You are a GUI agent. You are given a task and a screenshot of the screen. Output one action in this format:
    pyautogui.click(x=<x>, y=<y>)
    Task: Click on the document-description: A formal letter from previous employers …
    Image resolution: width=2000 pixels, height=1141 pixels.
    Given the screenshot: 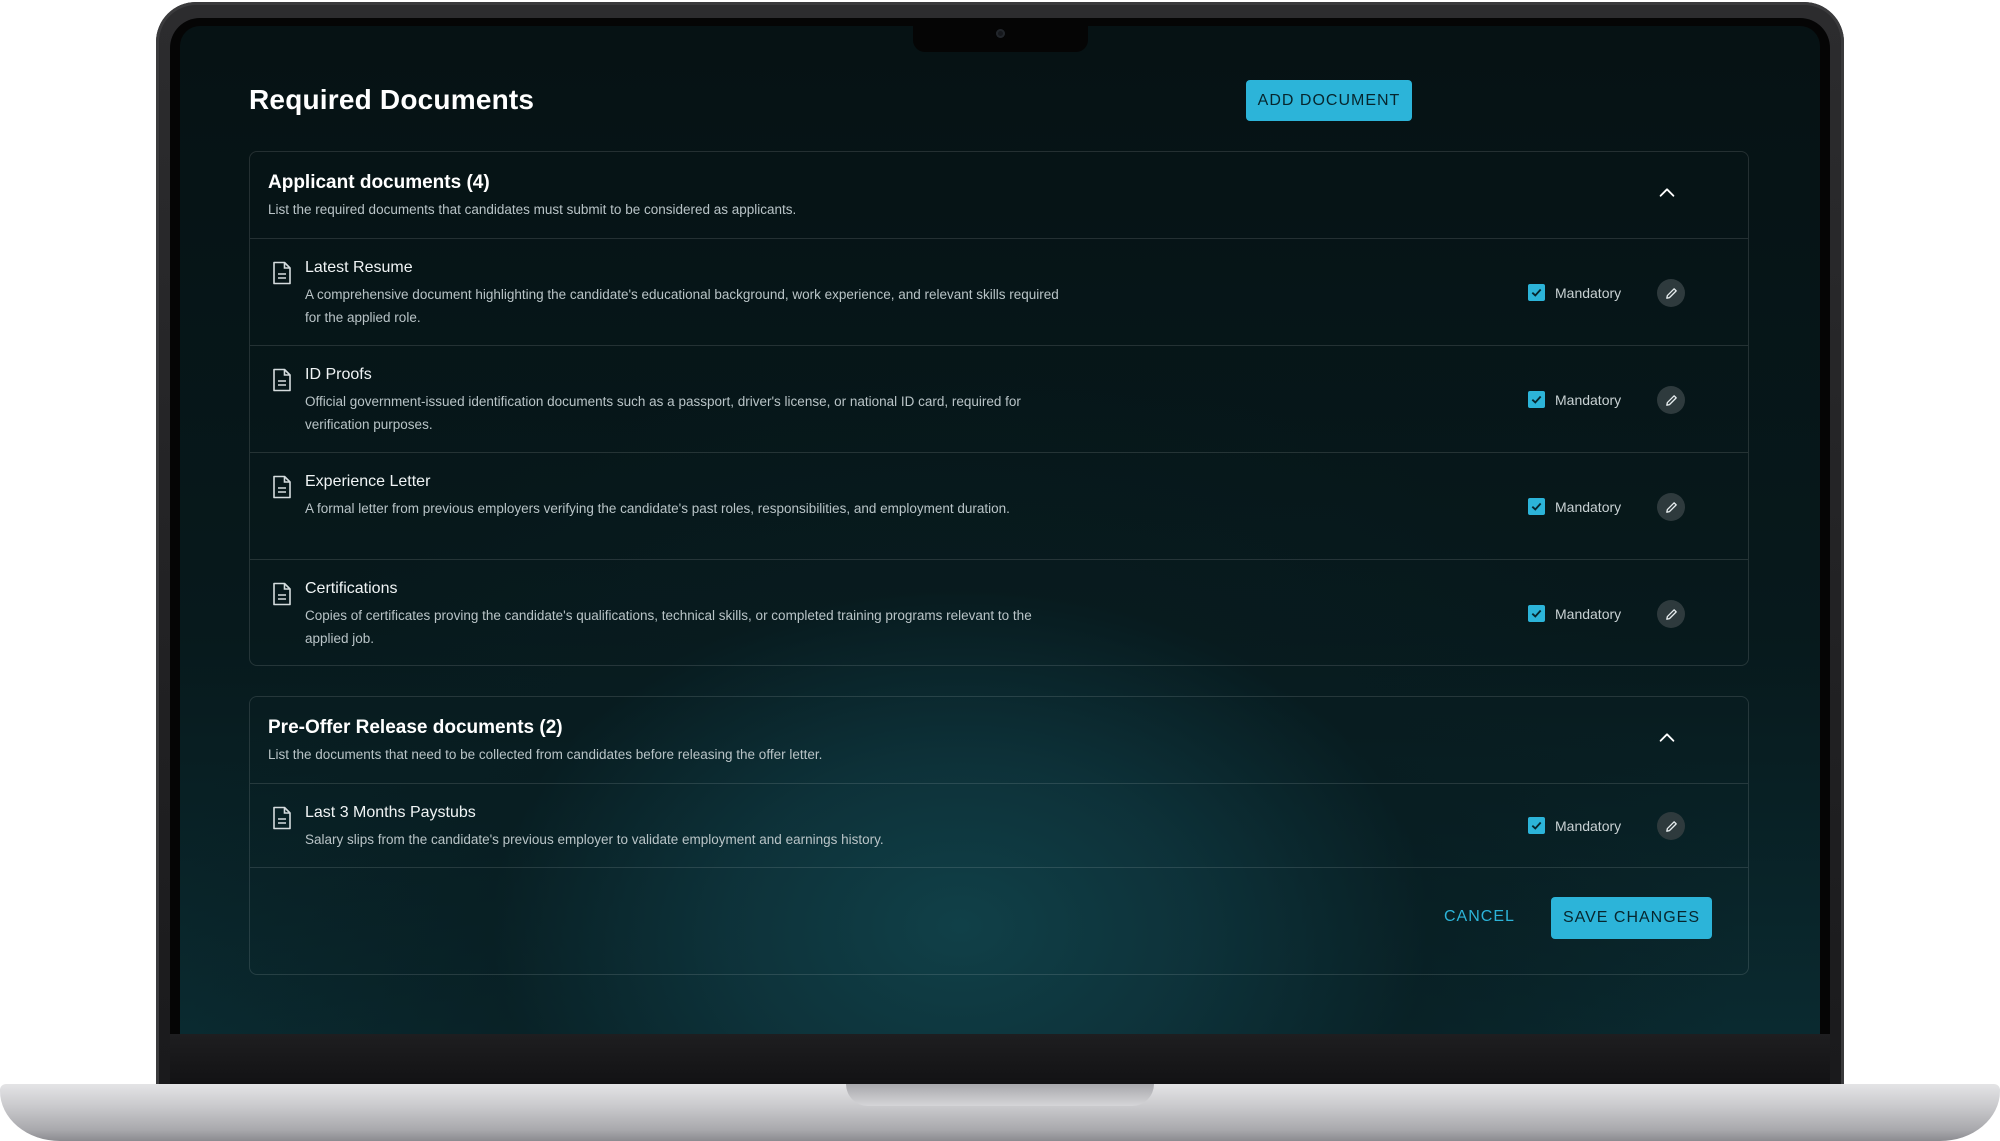 What is the action you would take?
    pyautogui.click(x=657, y=508)
    